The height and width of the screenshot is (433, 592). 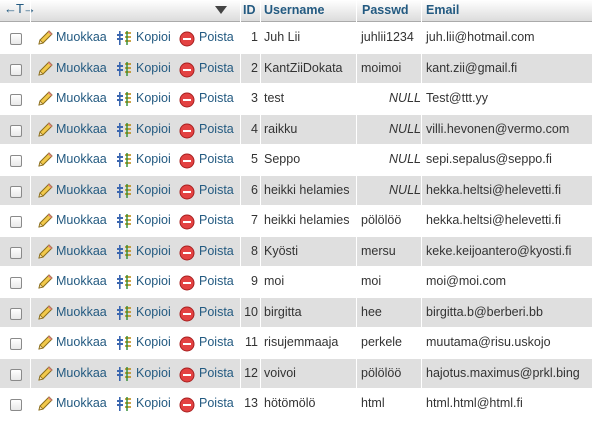 What do you see at coordinates (296, 282) in the screenshot?
I see `table-row: Muokkaa Kopioi Poista 9 moi moi moi@moi.com` at bounding box center [296, 282].